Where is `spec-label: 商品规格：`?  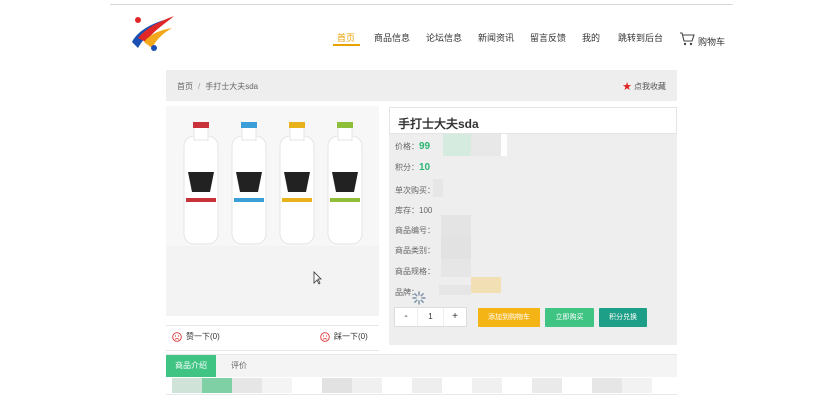
spec-label: 商品规格： is located at coordinates (415, 271).